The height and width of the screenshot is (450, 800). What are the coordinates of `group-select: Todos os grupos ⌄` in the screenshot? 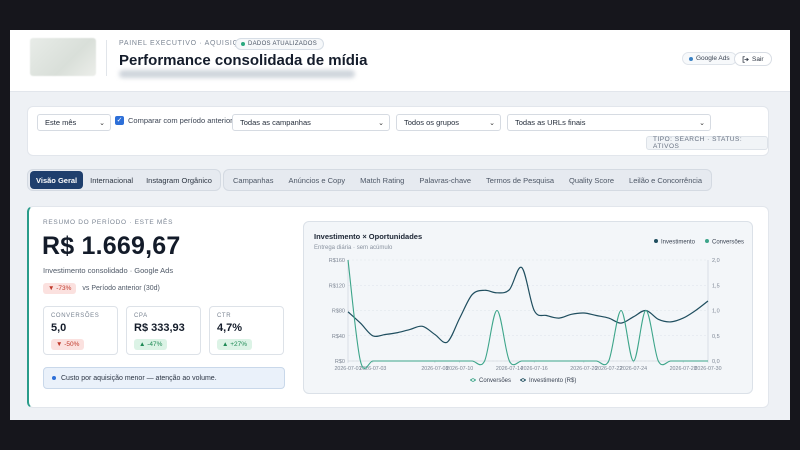 It's located at (448, 122).